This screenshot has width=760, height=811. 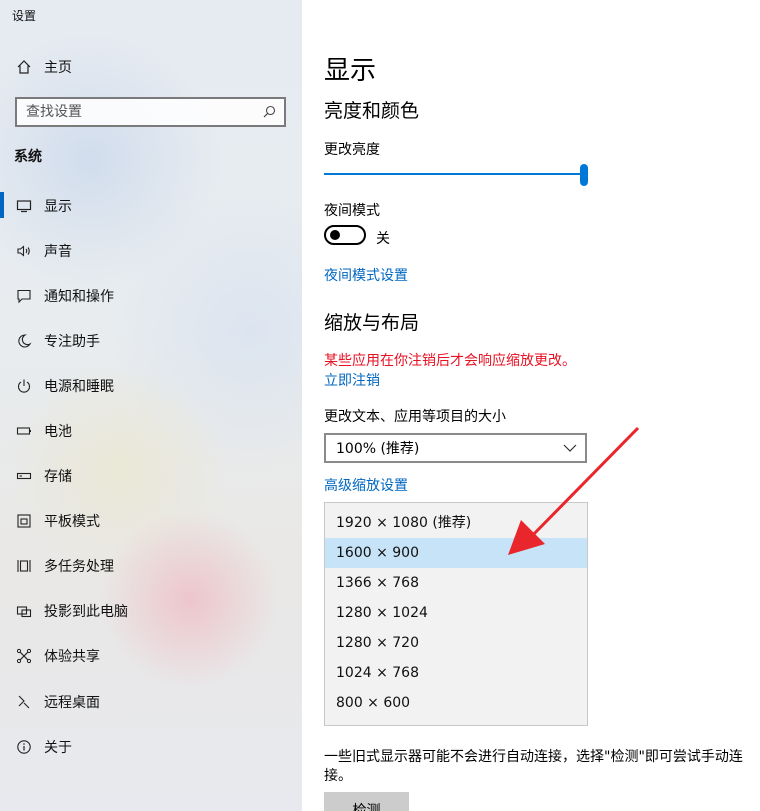 What do you see at coordinates (24, 656) in the screenshot?
I see `share-icon` at bounding box center [24, 656].